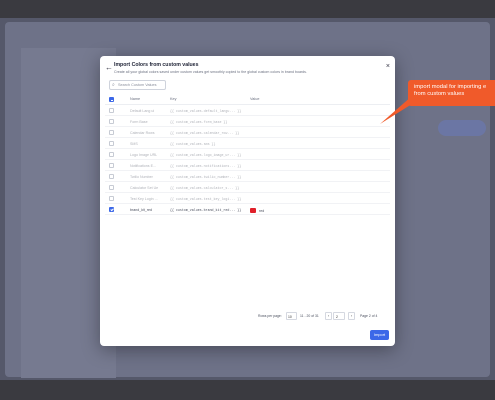 The height and width of the screenshot is (400, 495). What do you see at coordinates (309, 316) in the screenshot?
I see `pagination-range: 11 - 20 of 31` at bounding box center [309, 316].